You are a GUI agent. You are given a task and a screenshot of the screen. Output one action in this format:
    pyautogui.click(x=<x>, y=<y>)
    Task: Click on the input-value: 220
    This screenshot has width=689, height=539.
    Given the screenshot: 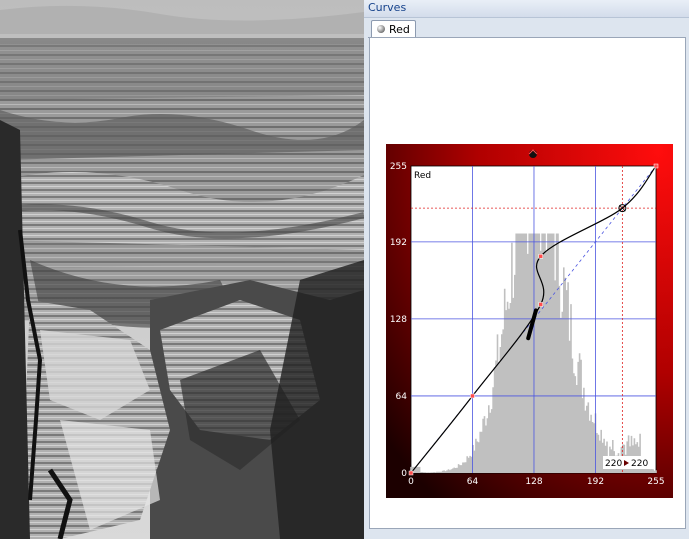 What is the action you would take?
    pyautogui.click(x=613, y=464)
    